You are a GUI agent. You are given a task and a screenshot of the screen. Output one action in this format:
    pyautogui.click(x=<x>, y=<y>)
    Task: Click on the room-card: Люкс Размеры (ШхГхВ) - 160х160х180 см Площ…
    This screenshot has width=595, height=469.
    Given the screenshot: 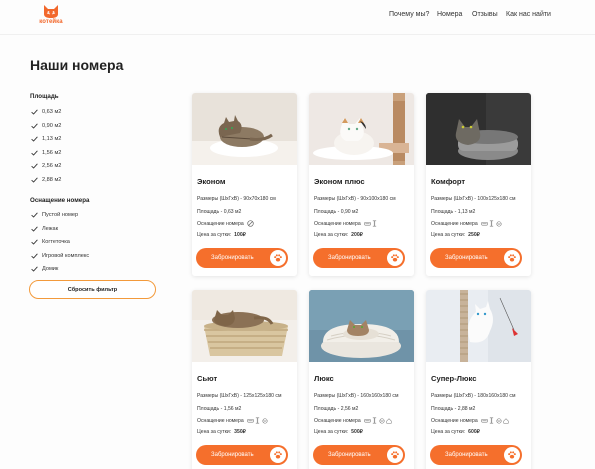 What is the action you would take?
    pyautogui.click(x=361, y=379)
    